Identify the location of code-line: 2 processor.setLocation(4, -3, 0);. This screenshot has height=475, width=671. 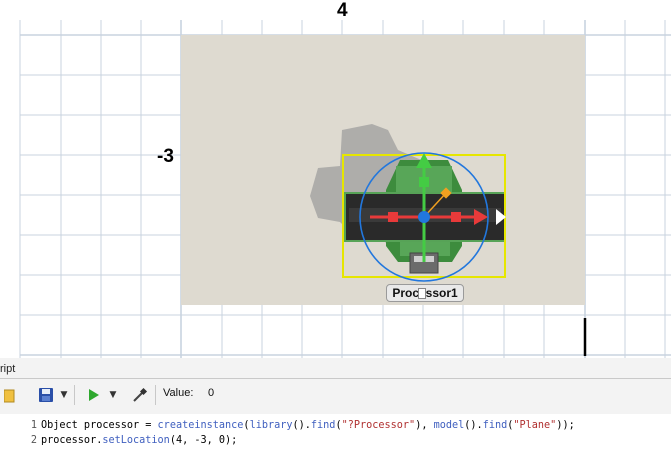
(118, 440).